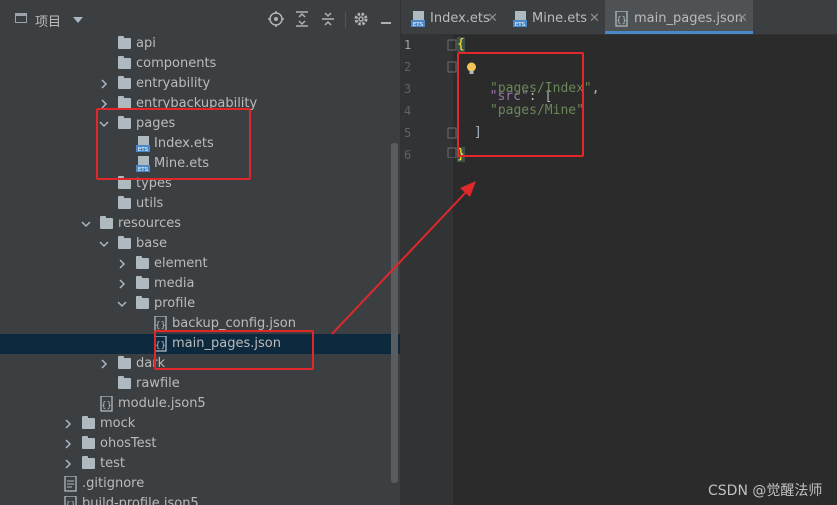 This screenshot has width=837, height=505. What do you see at coordinates (452, 98) in the screenshot?
I see `fold-markers` at bounding box center [452, 98].